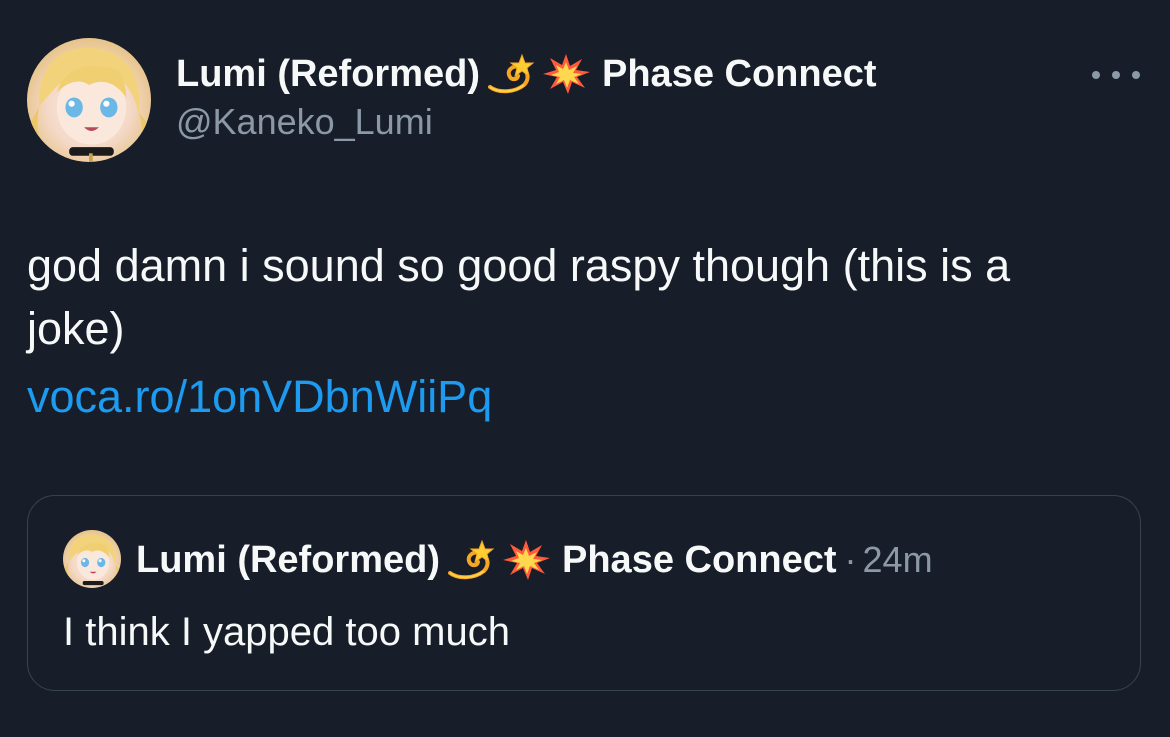 This screenshot has height=737, width=1170. I want to click on author-display-name: Lumi (Reformed), so click(328, 74).